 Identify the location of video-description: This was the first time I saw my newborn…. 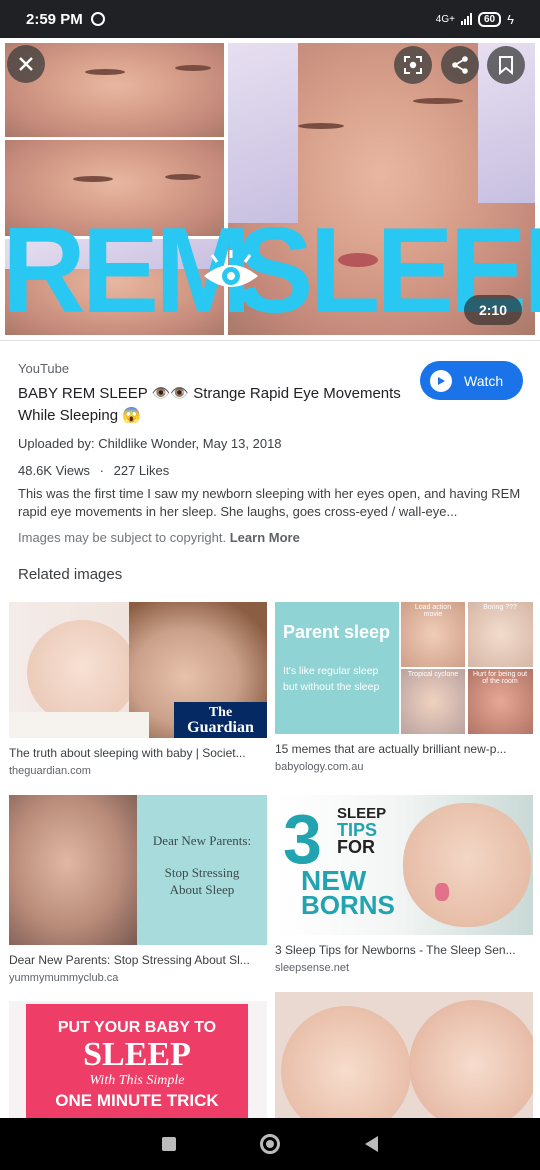
(269, 502).